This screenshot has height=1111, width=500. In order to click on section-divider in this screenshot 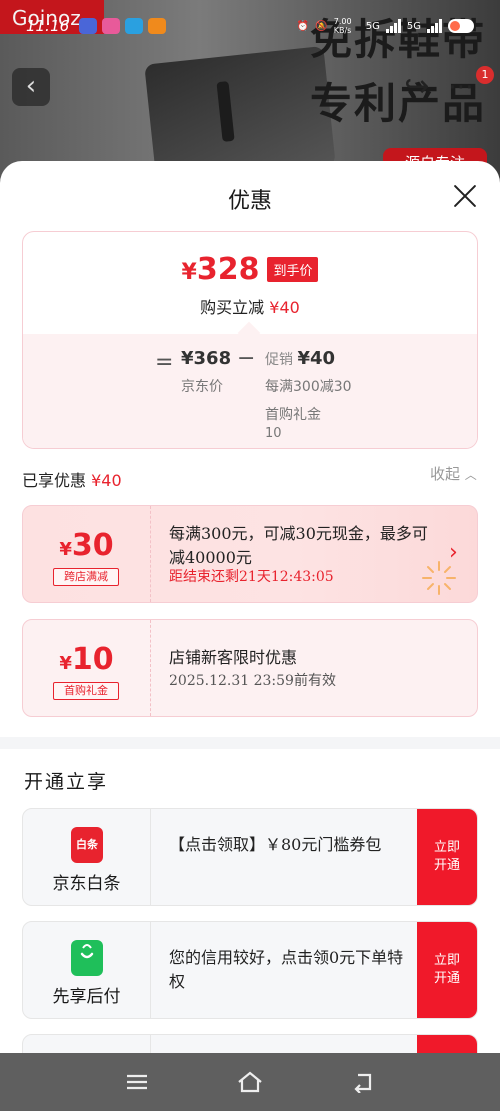, I will do `click(250, 743)`.